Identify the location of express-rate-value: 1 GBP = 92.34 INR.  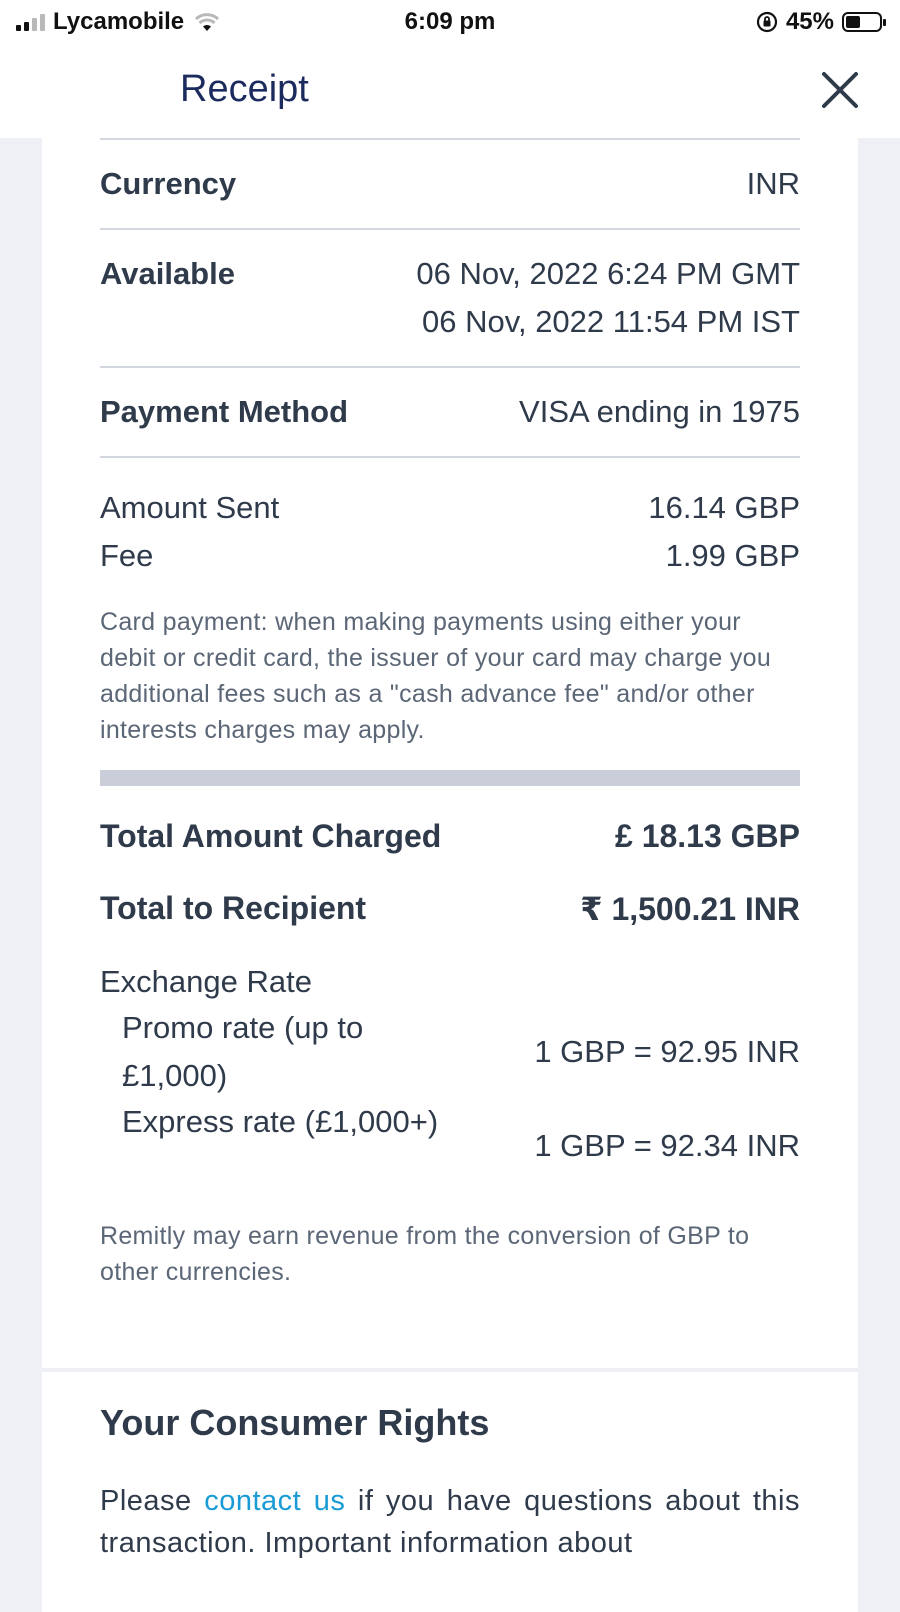
(667, 1145).